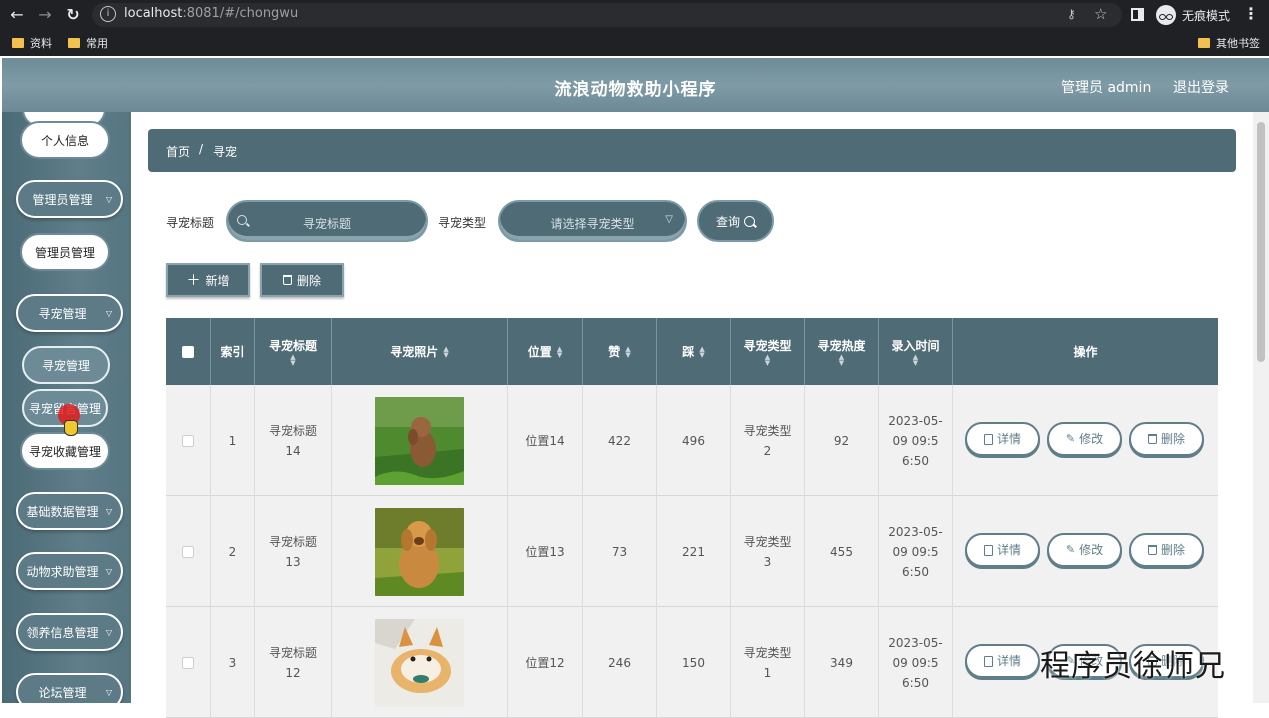  What do you see at coordinates (620, 351) in the screenshot?
I see `column-header: 赞 ▲ ▼` at bounding box center [620, 351].